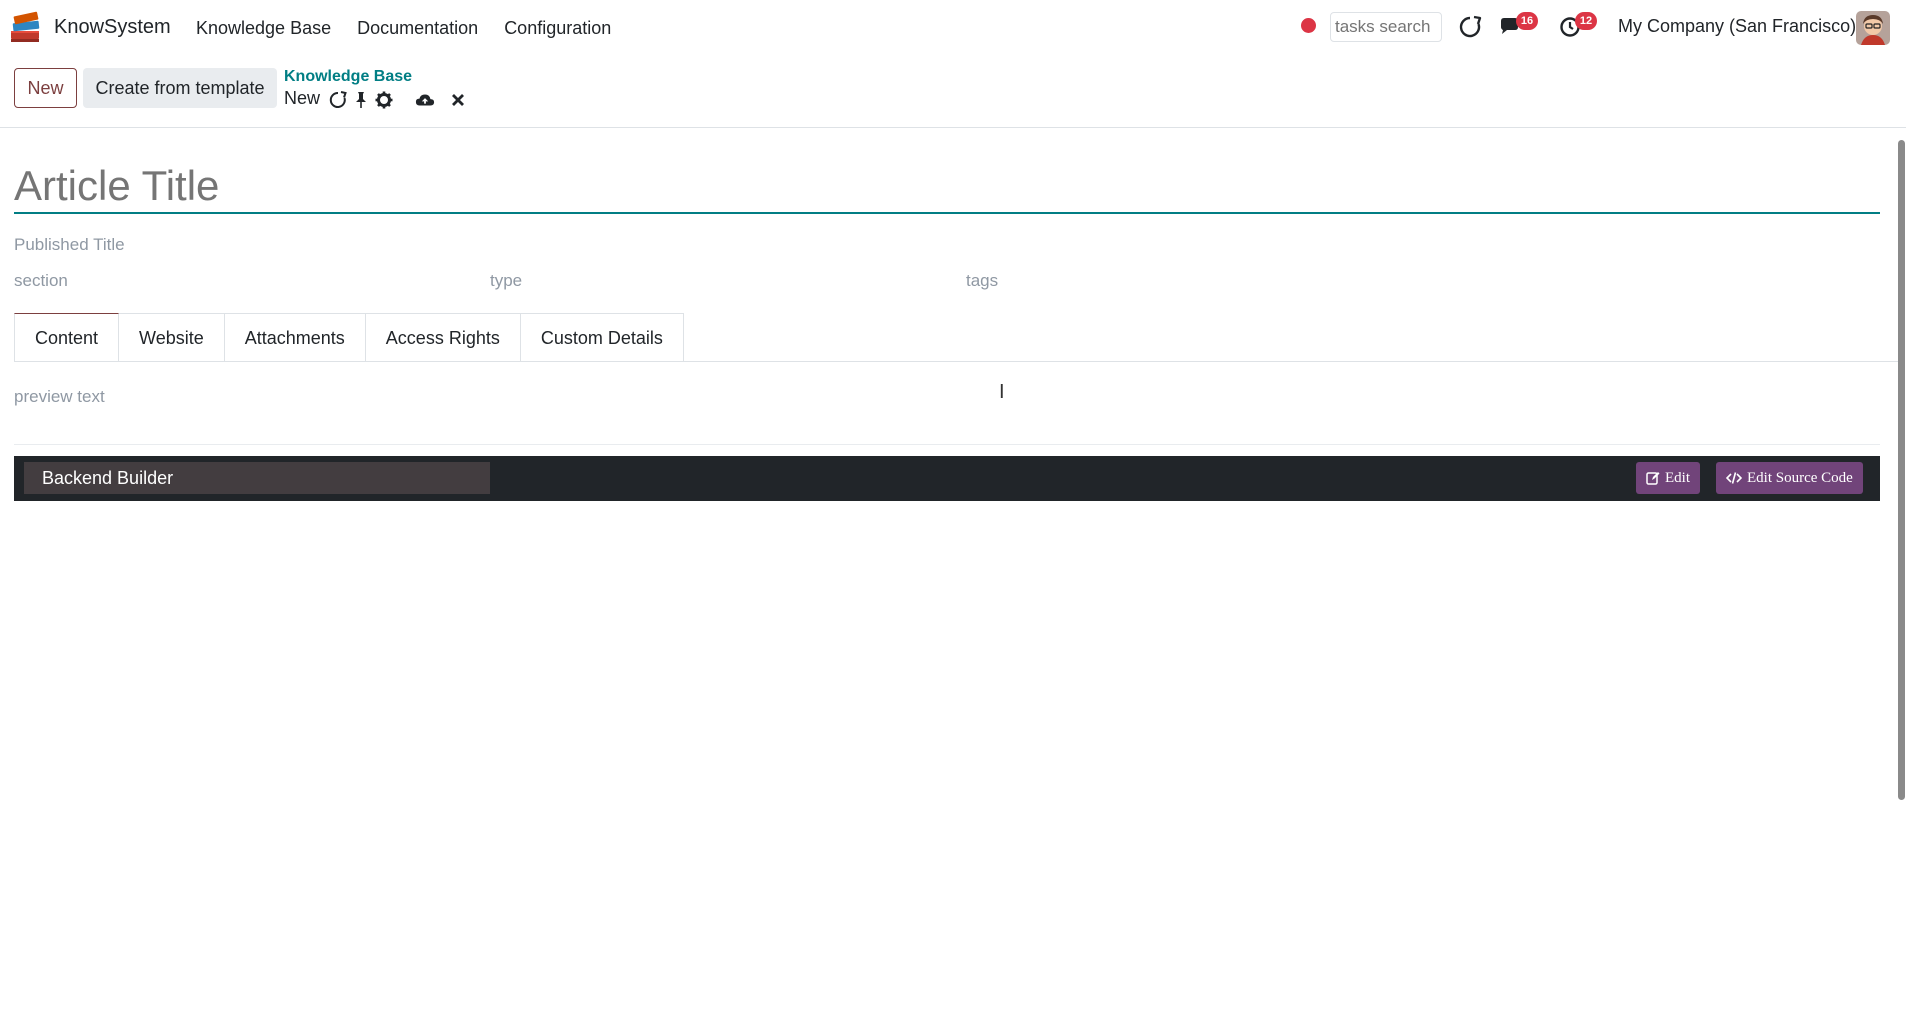 Image resolution: width=1906 pixels, height=1034 pixels. I want to click on type-field: type, so click(506, 281).